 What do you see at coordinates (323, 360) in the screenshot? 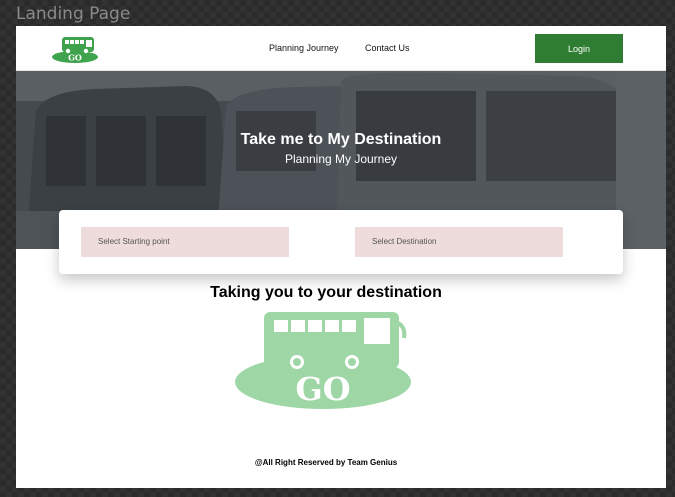
I see `bus-go-logo-icon: GO` at bounding box center [323, 360].